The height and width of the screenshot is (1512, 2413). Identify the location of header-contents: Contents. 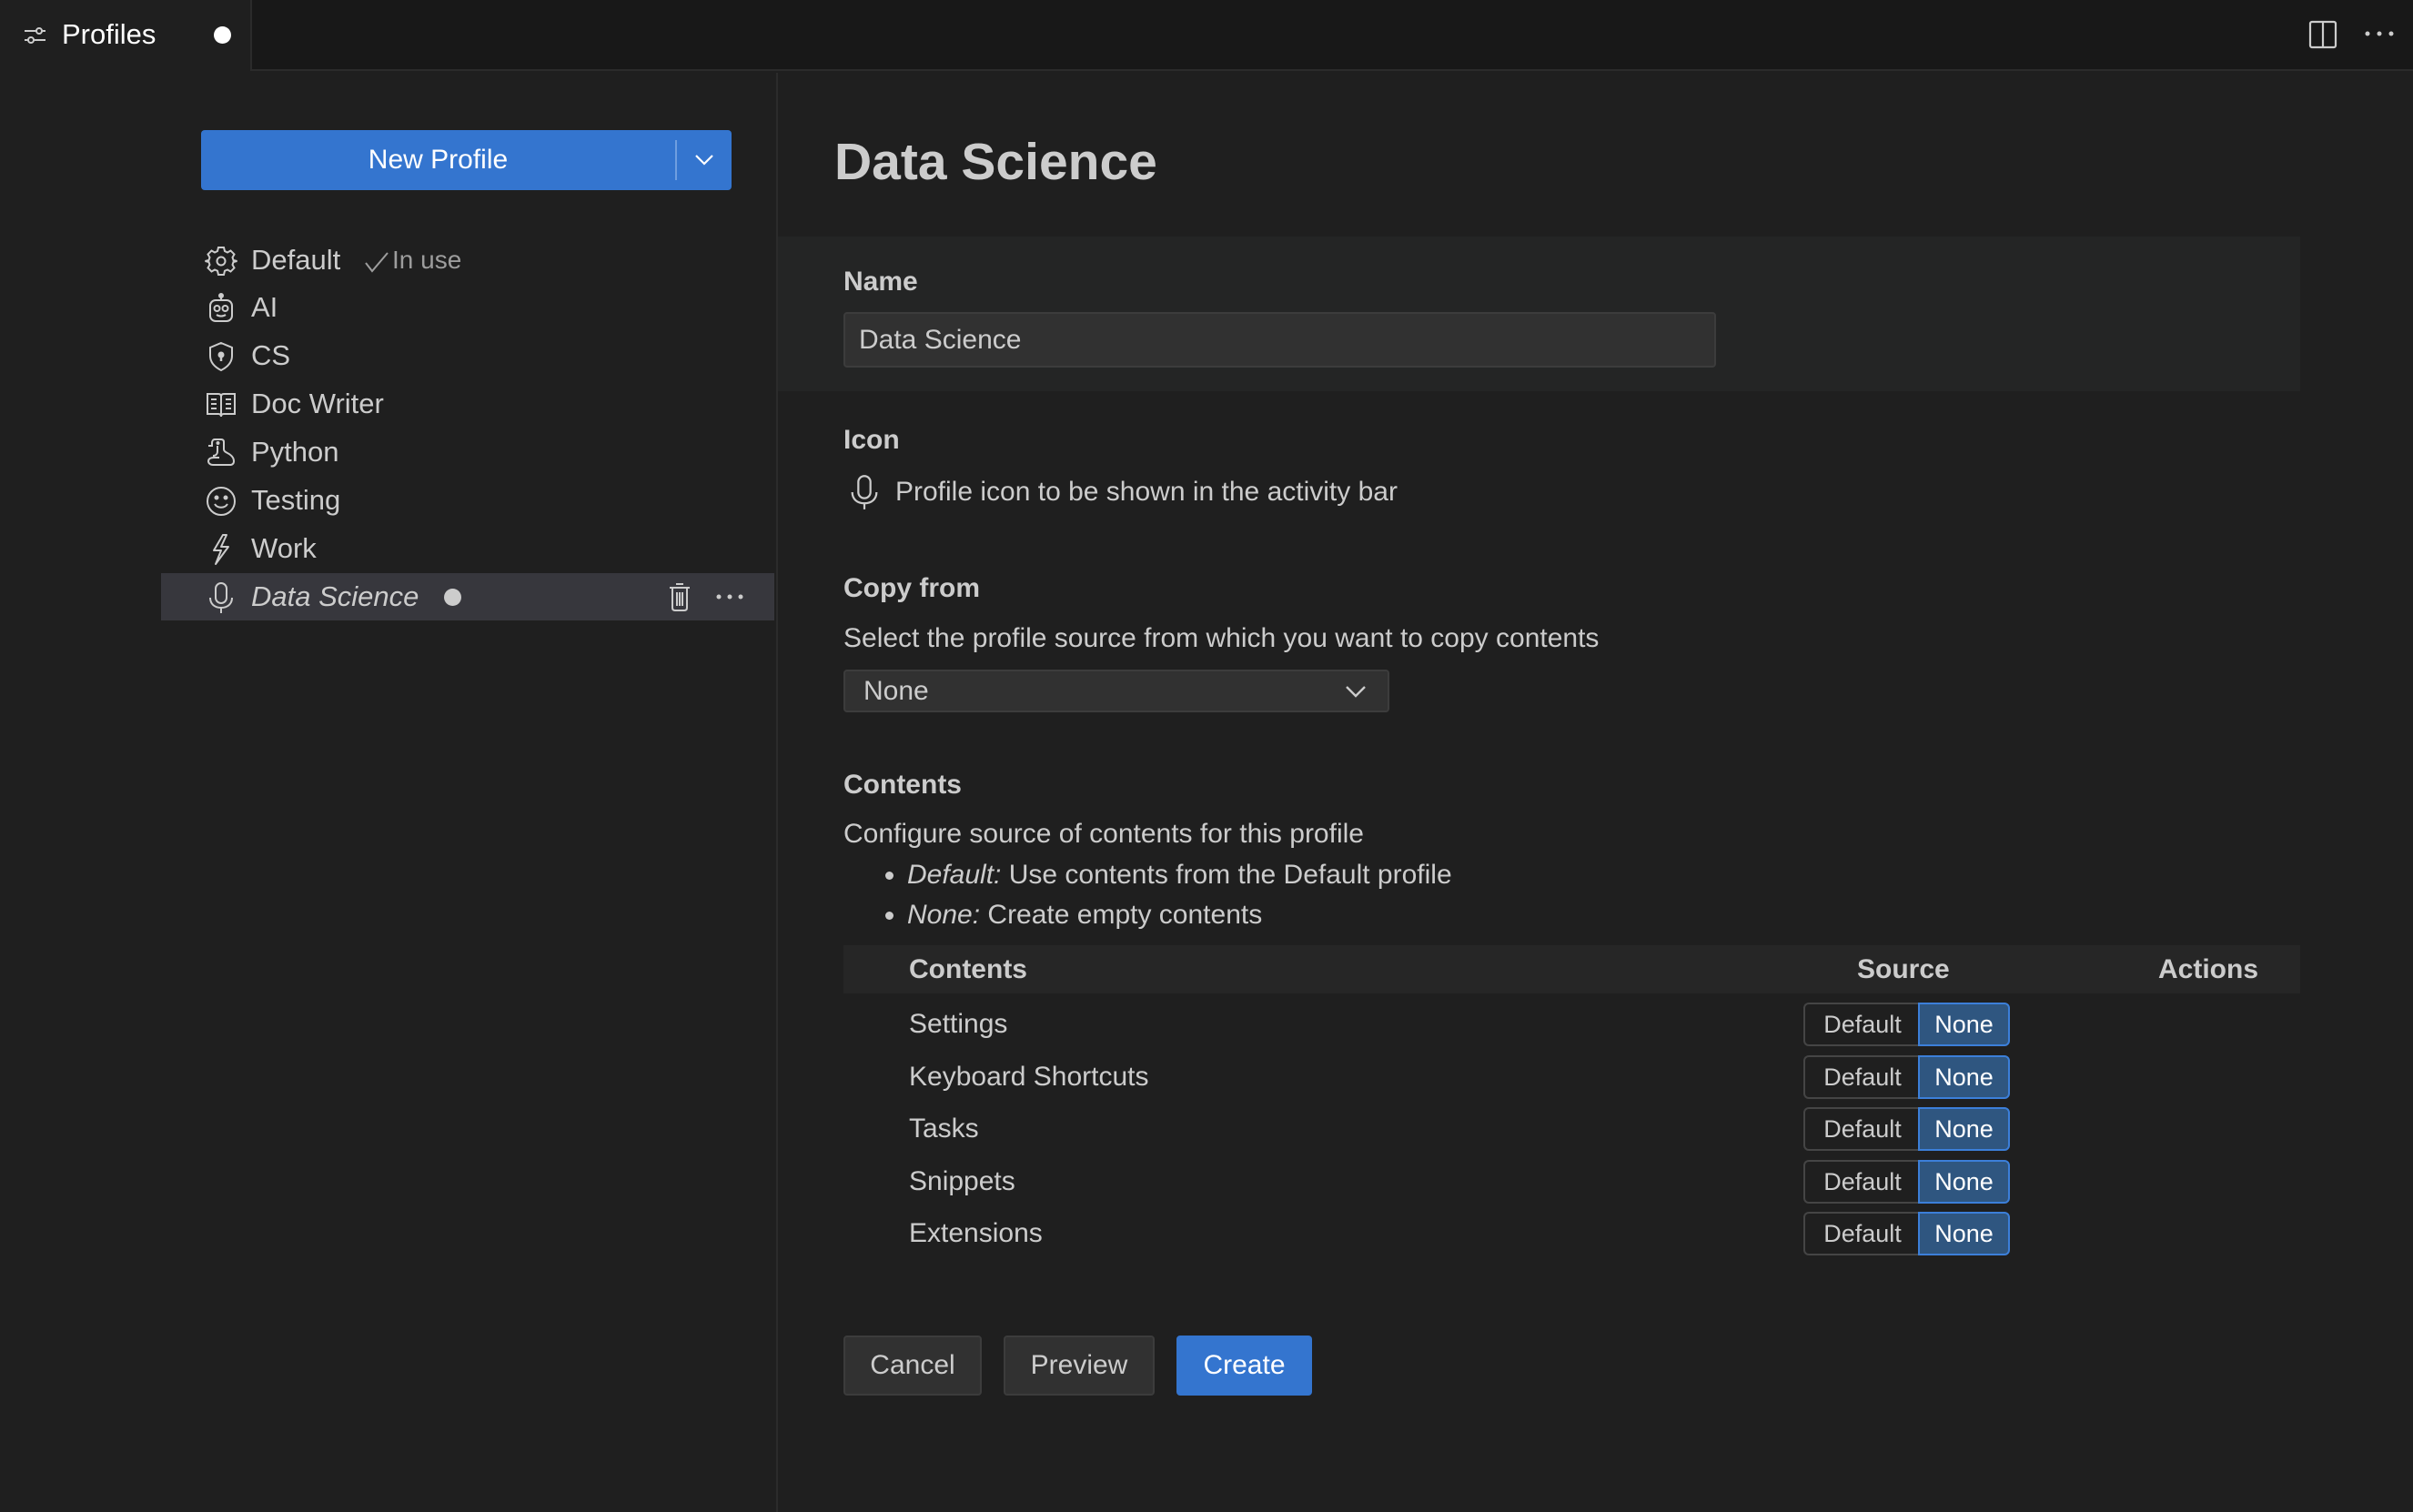
(968, 969).